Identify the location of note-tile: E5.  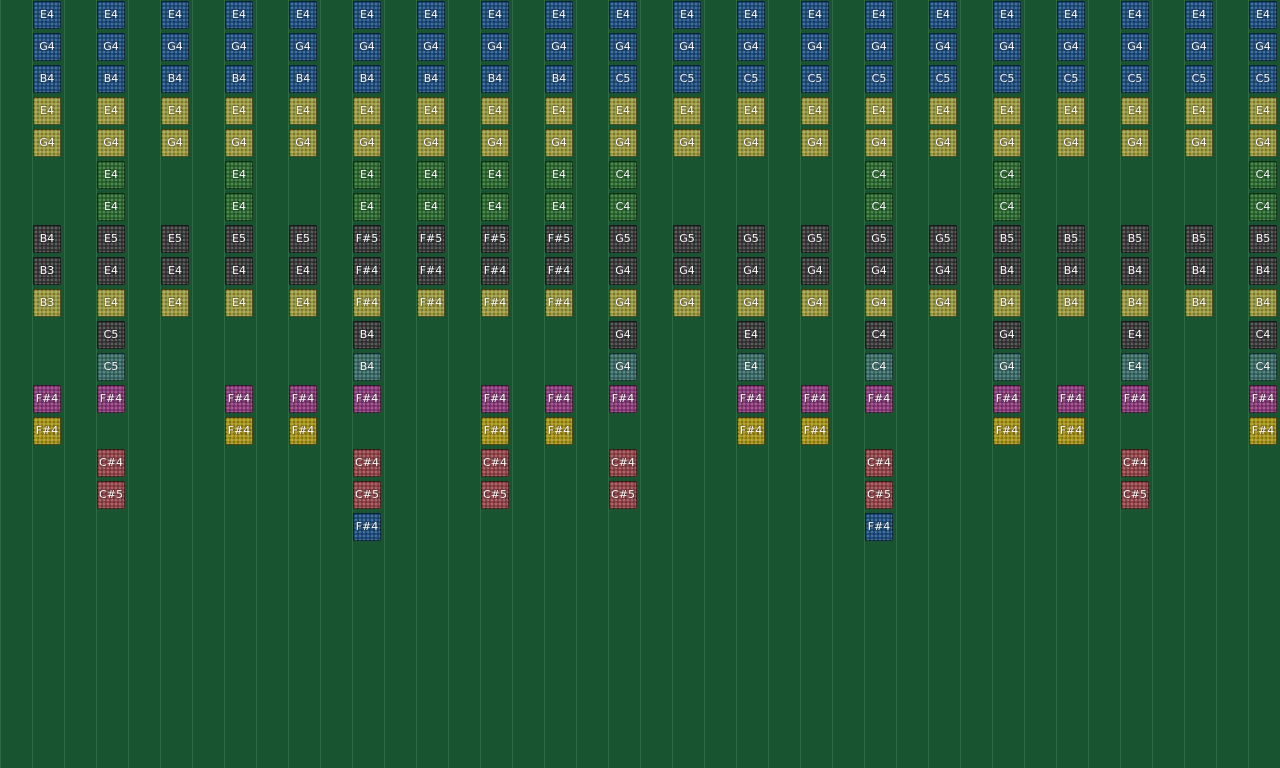
(175, 239).